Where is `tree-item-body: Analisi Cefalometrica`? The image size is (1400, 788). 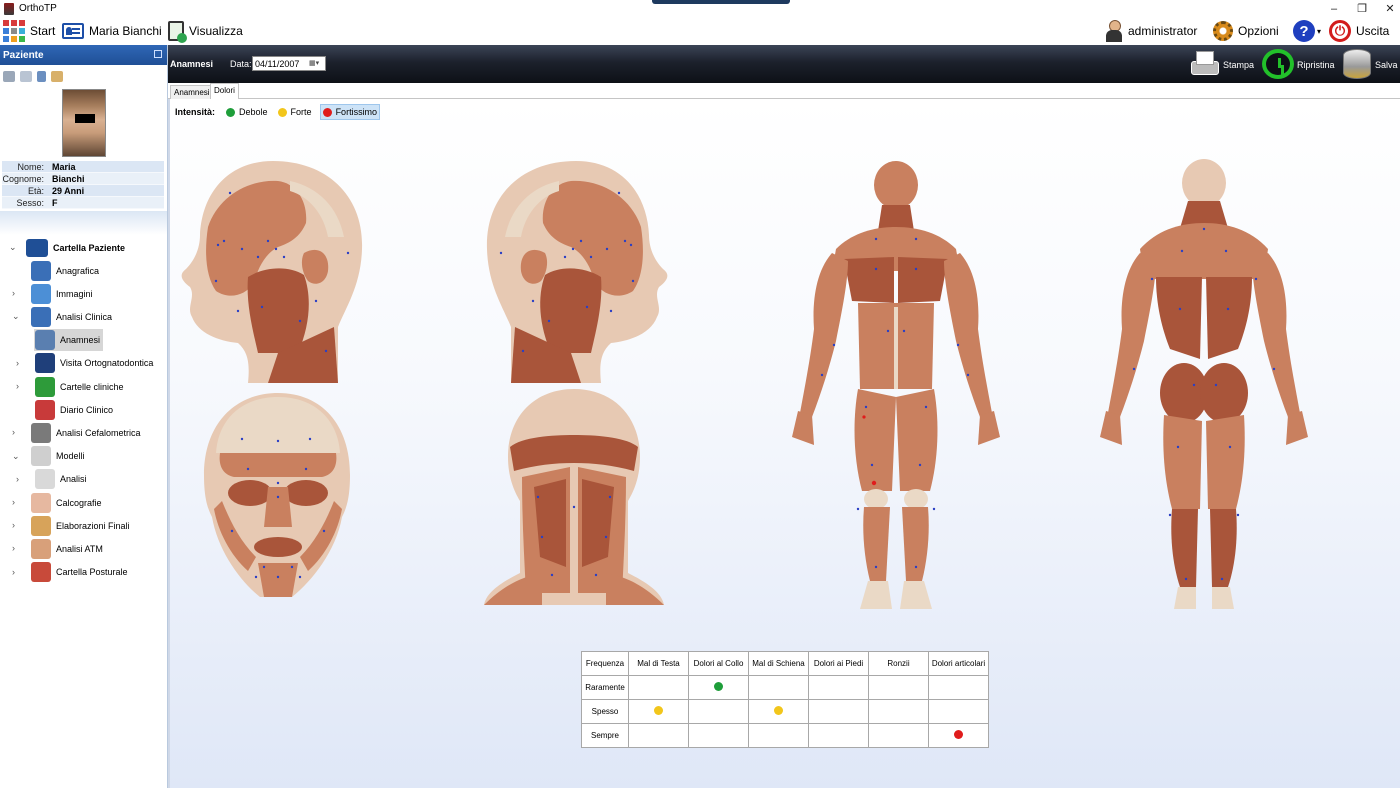
tree-item-body: Analisi Cefalometrica is located at coordinates (87, 433).